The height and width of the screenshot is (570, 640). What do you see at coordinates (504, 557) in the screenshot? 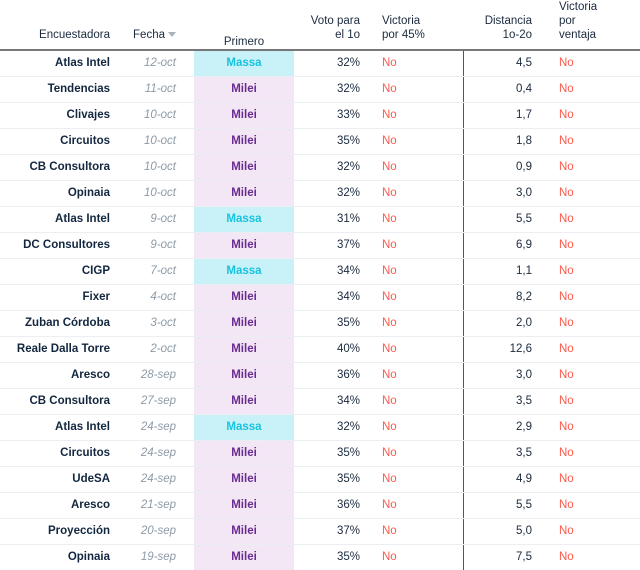
I see `cell-gap-first-second: 7,5` at bounding box center [504, 557].